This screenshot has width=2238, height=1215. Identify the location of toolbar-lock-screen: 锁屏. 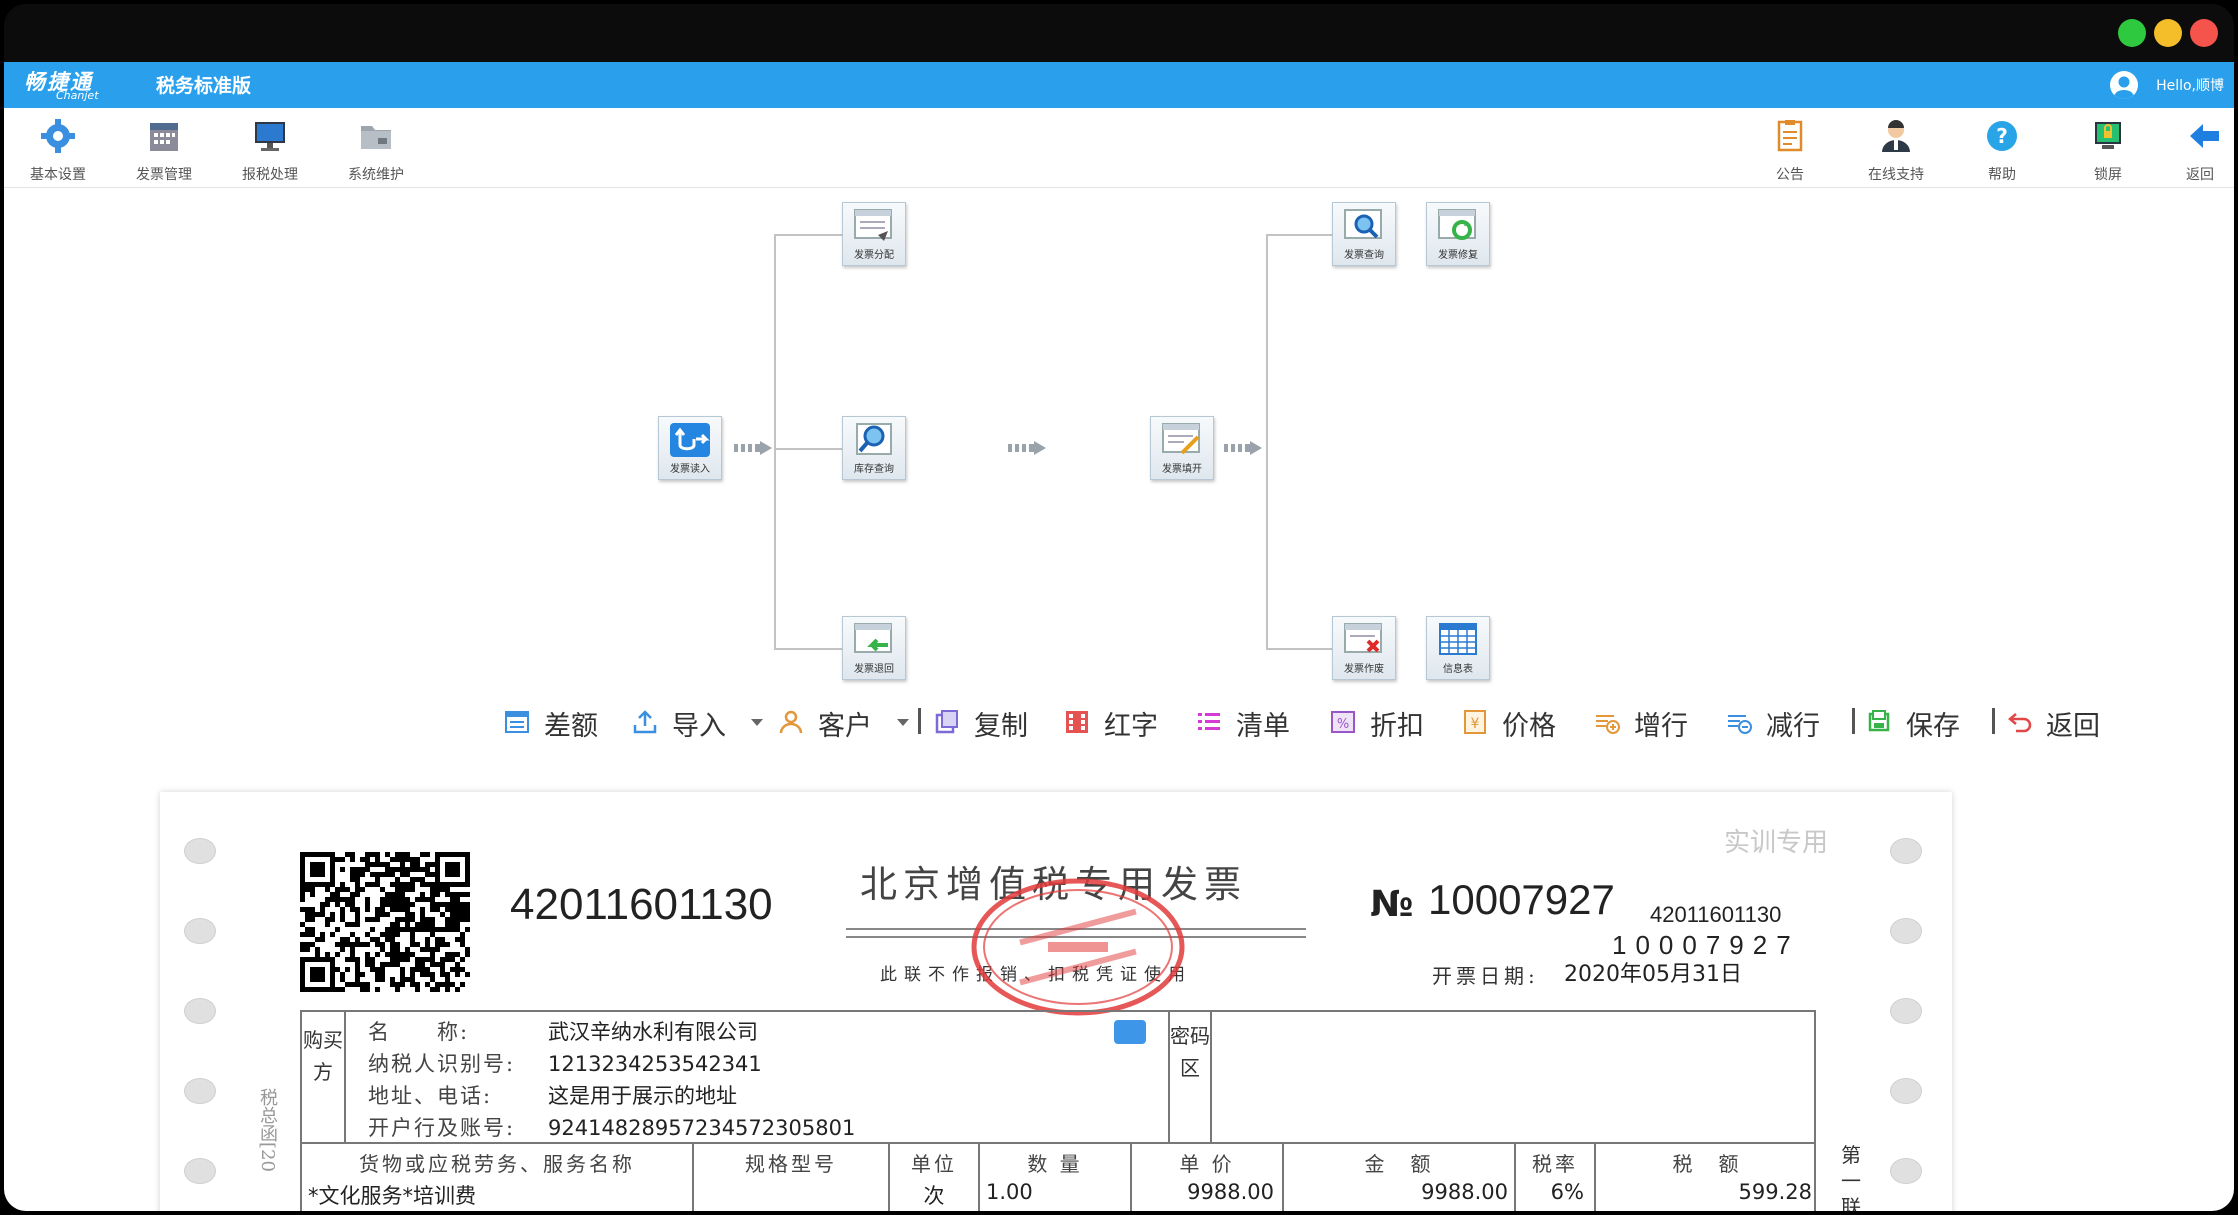
(2108, 148).